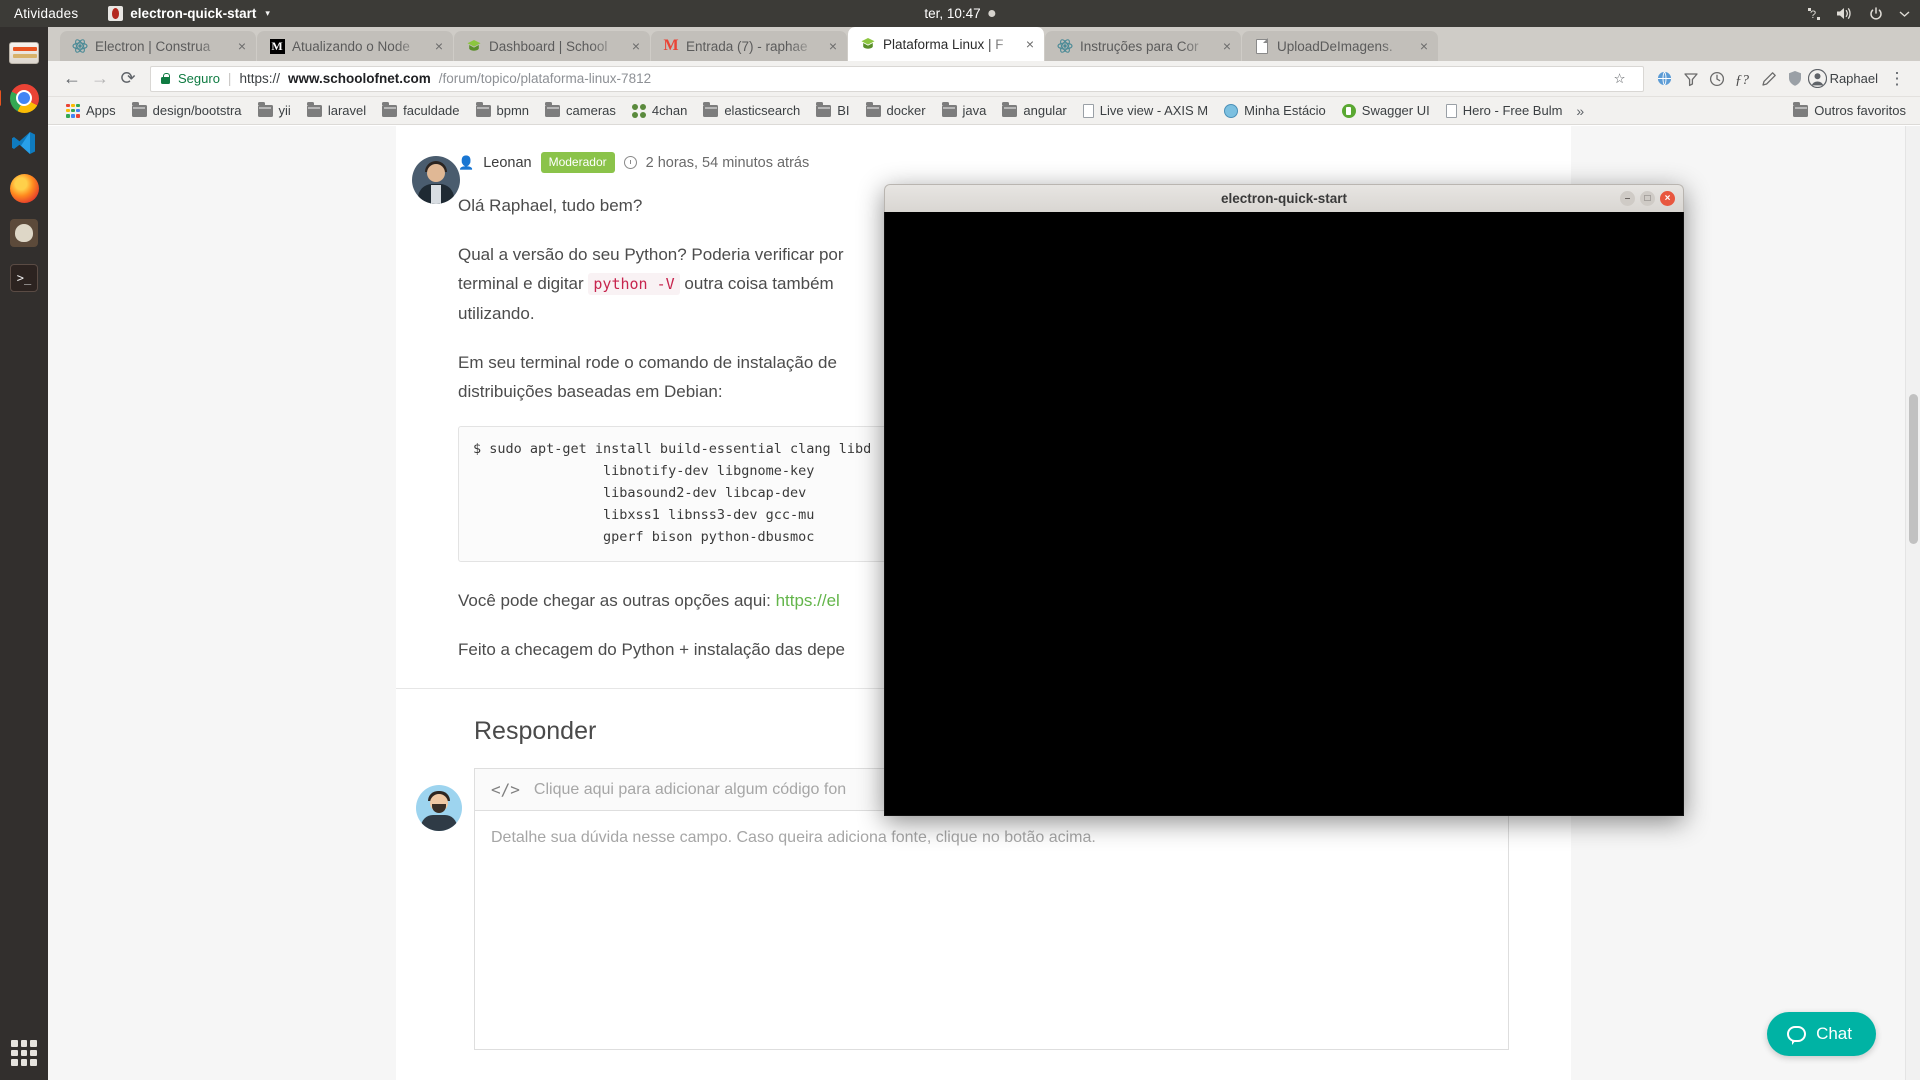  What do you see at coordinates (24, 188) in the screenshot?
I see `dock-item-firefox` at bounding box center [24, 188].